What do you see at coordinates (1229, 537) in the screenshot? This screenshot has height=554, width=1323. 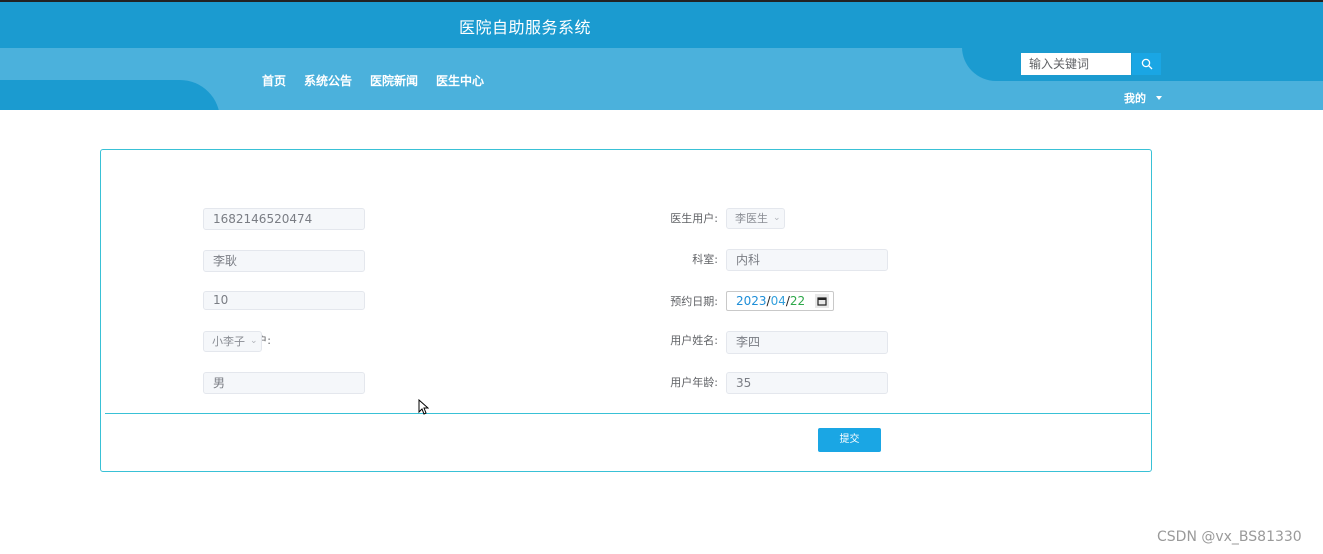 I see `watermark: CSDN @vx_BS81330` at bounding box center [1229, 537].